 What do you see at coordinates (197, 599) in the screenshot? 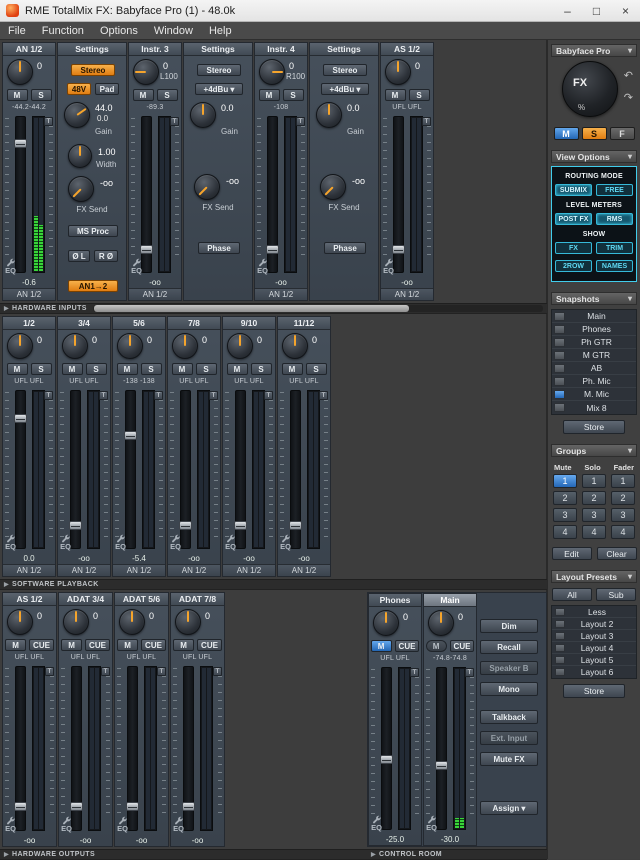
I see `strip-name: ADAT 7/8` at bounding box center [197, 599].